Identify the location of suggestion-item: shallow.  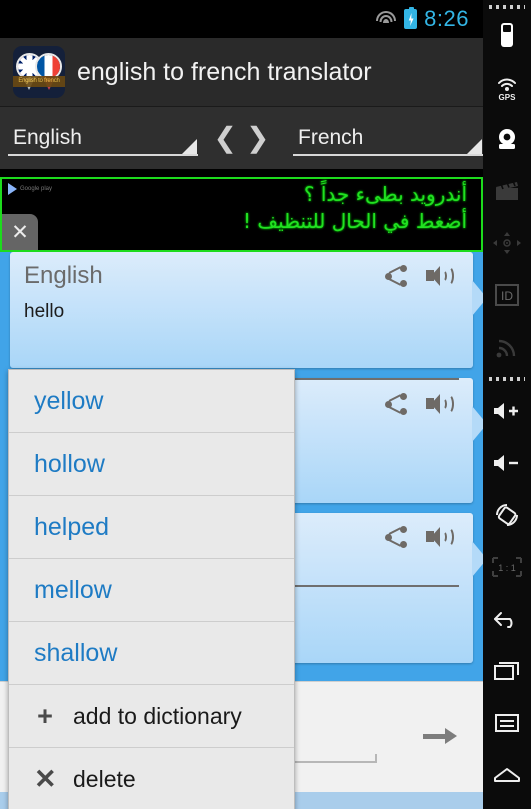
(151, 653).